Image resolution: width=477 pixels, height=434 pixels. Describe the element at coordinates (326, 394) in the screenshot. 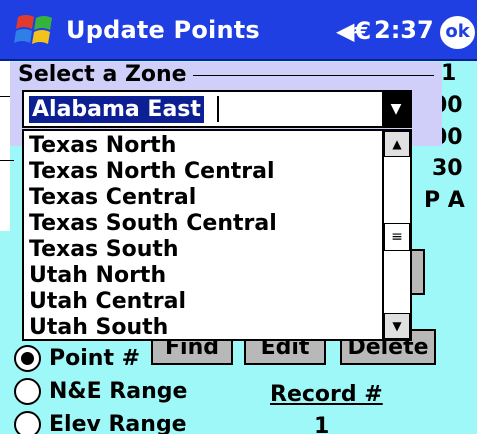

I see `record-number-label: Record #` at that location.